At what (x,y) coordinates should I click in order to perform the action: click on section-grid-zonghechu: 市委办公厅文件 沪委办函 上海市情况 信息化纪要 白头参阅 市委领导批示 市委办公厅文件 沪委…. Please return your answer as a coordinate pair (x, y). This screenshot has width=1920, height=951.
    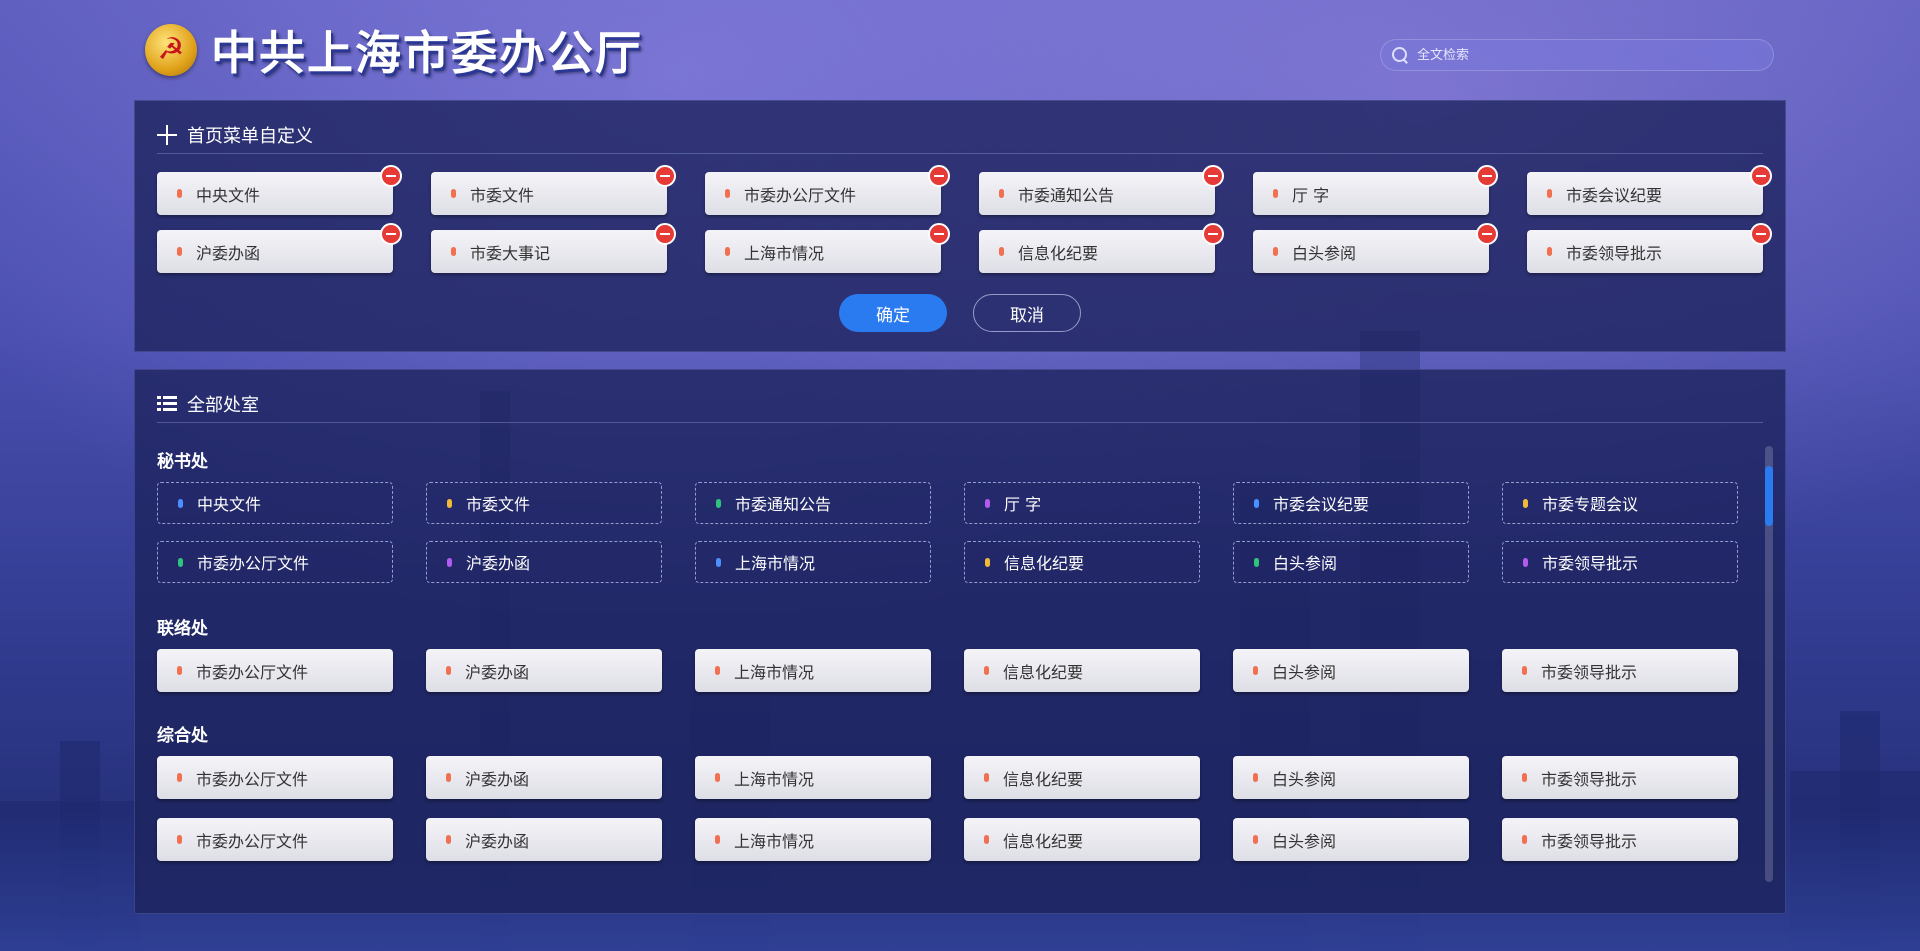
    Looking at the image, I should click on (947, 808).